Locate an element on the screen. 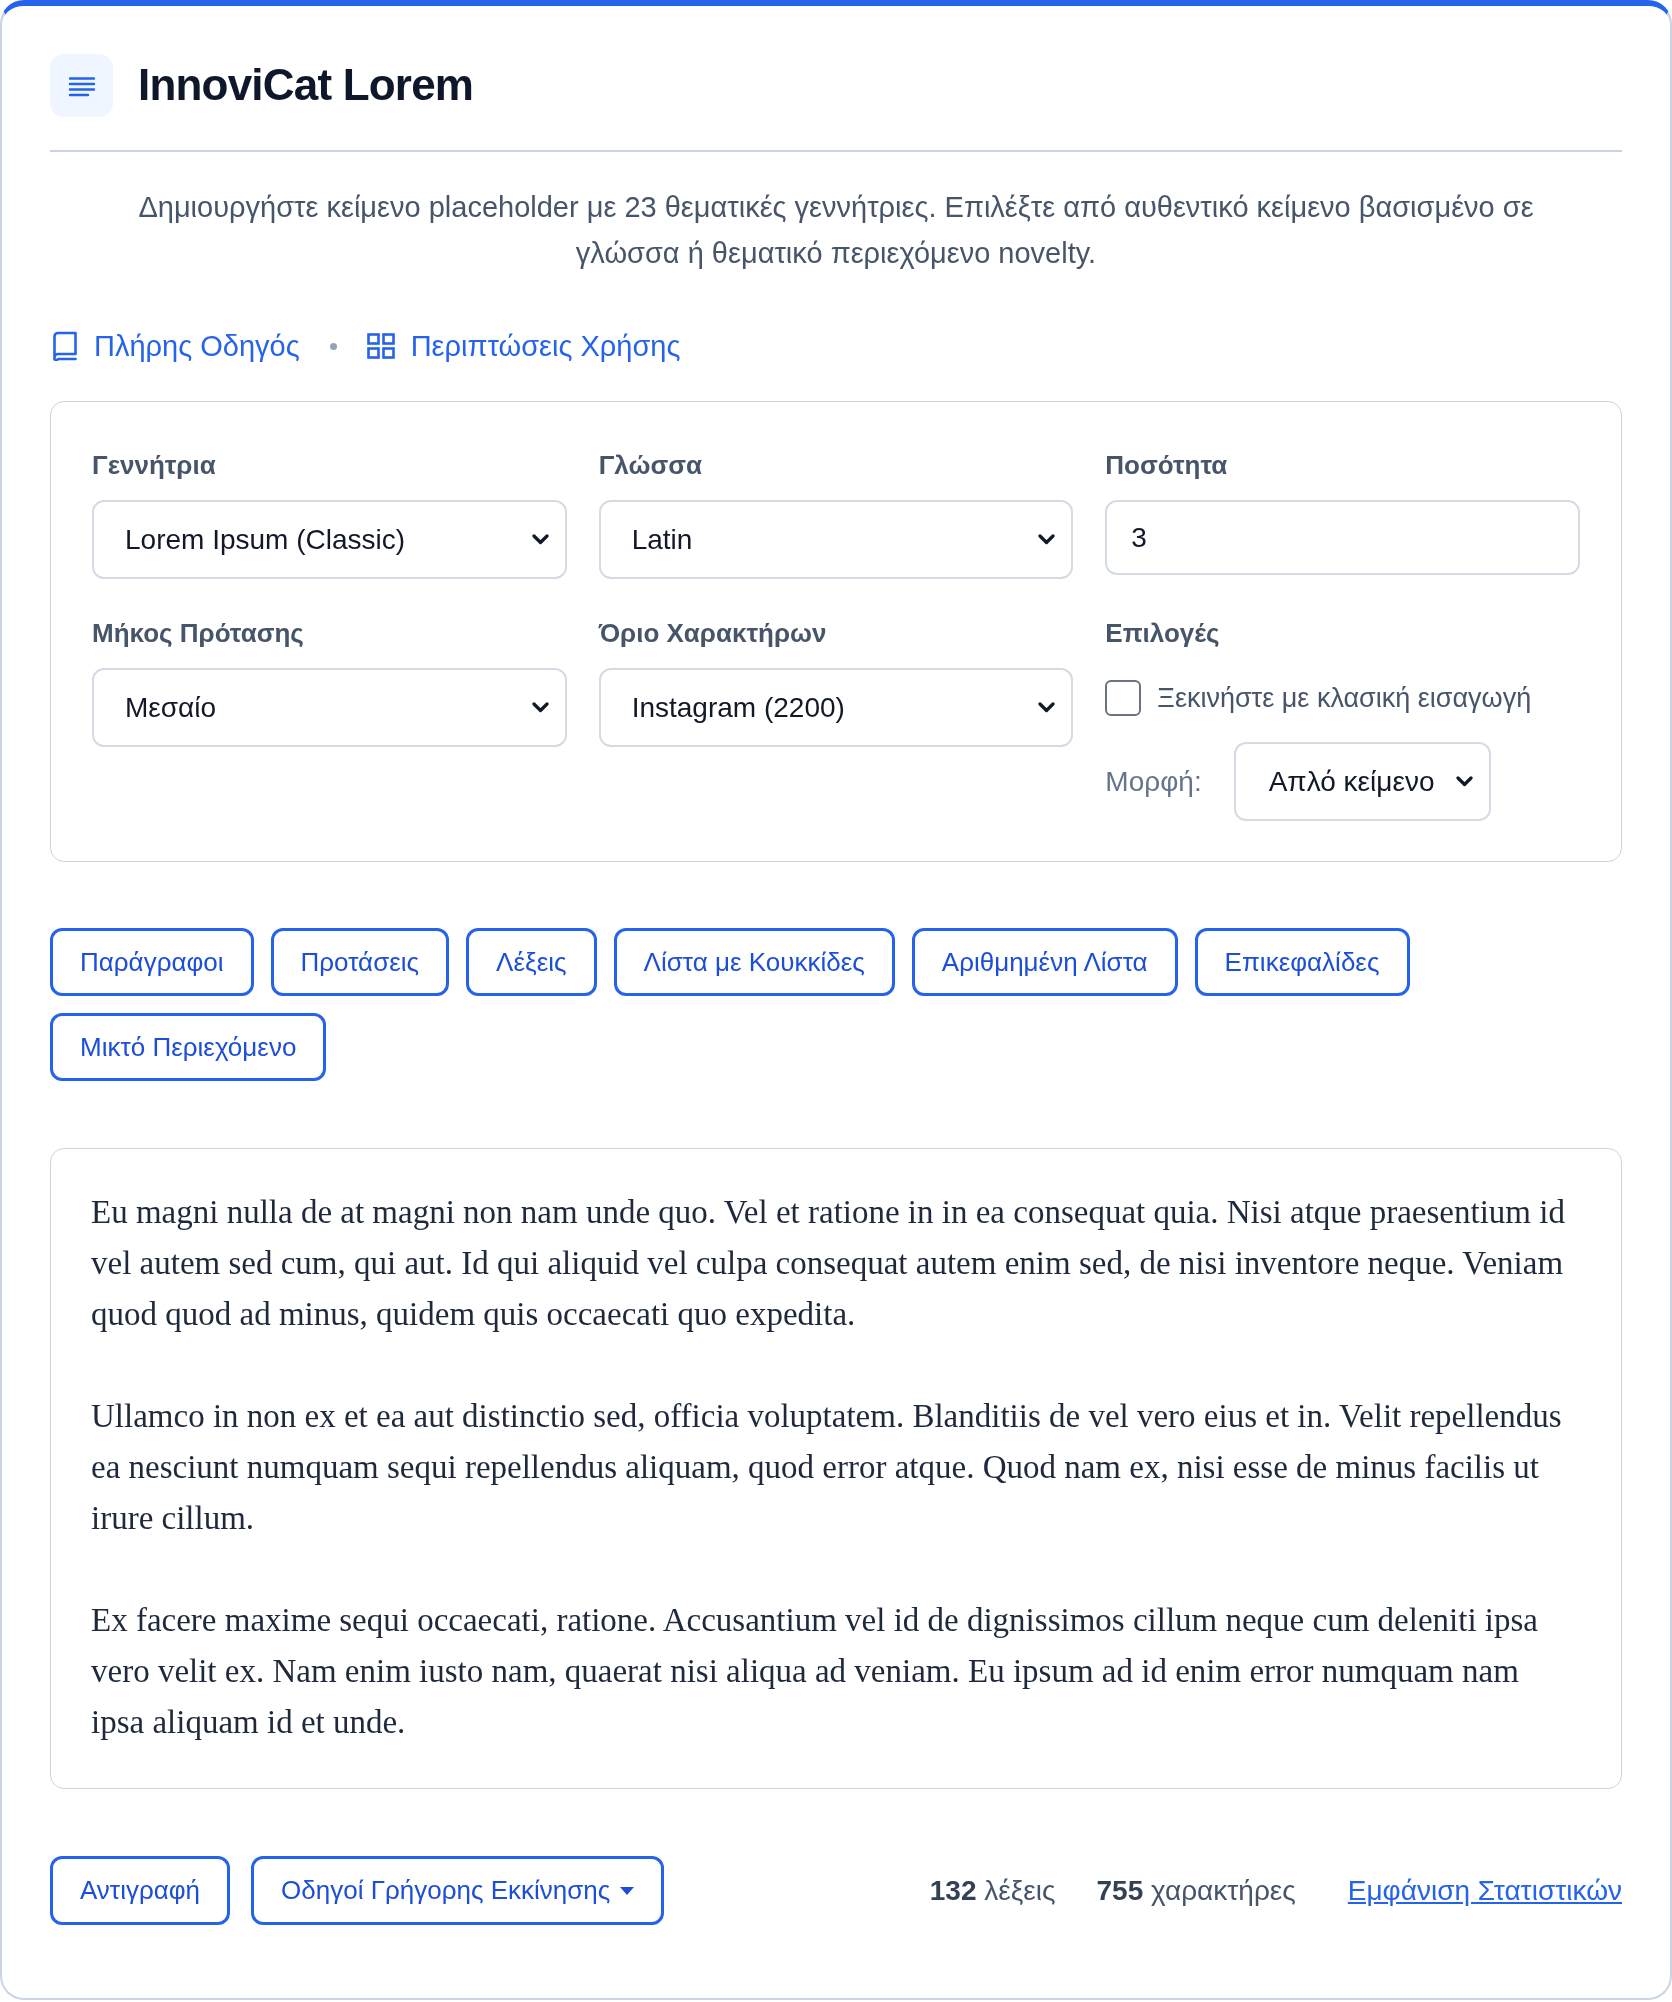 This screenshot has height=2002, width=1672. select-dropdown: Μεσαίο is located at coordinates (329, 707).